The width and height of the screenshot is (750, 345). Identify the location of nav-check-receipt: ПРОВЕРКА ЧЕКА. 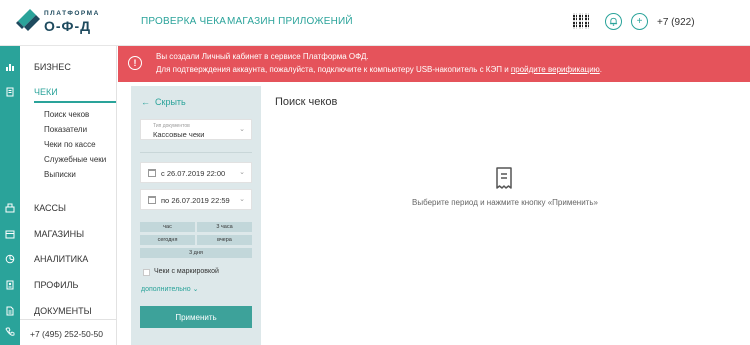
(183, 21).